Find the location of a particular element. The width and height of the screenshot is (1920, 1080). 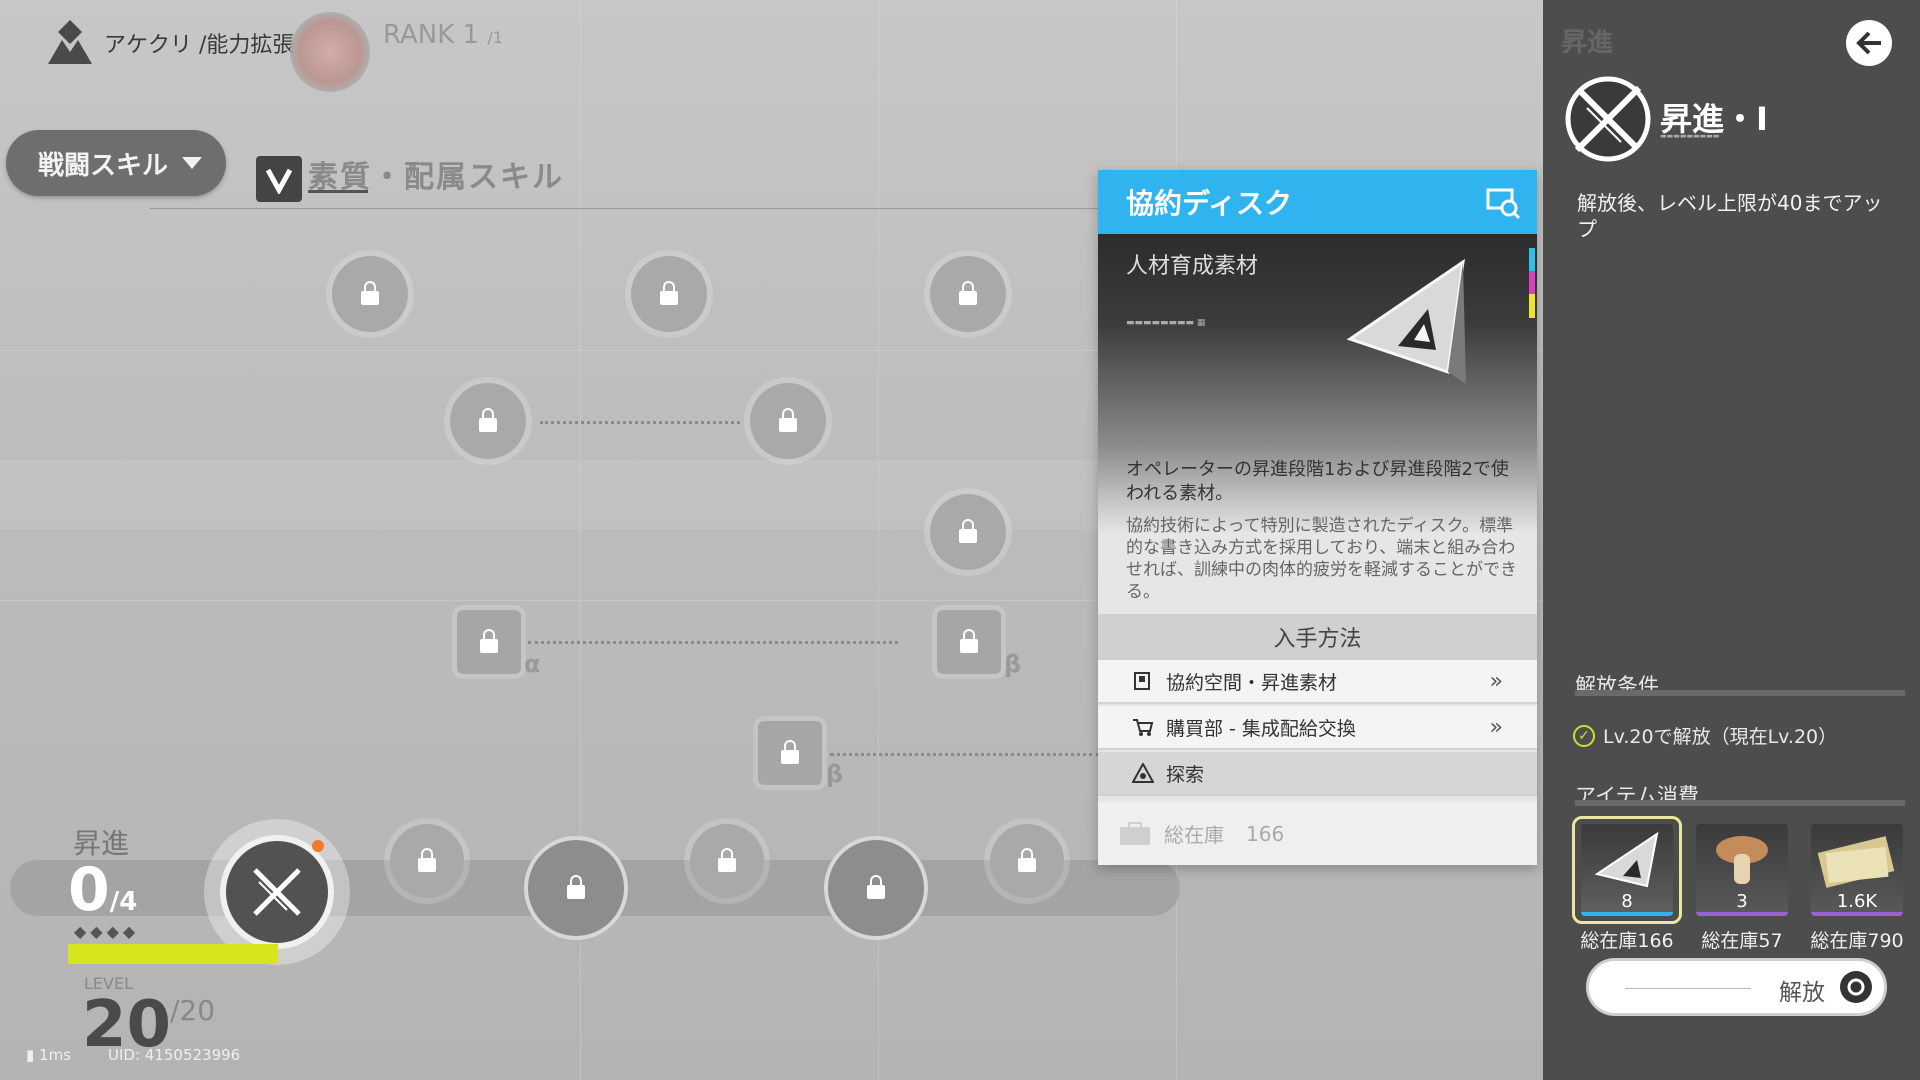

release-label: 解放 is located at coordinates (1802, 993).